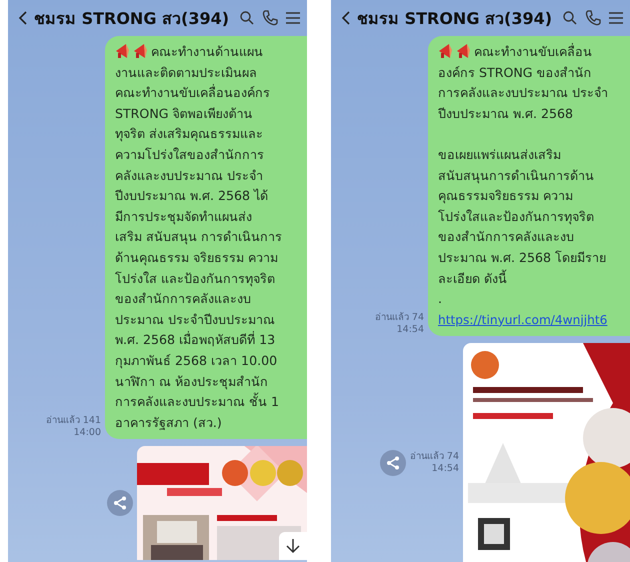  Describe the element at coordinates (530, 320) in the screenshot. I see `message-link: https://tinyurl.com/4wnjjht6` at that location.